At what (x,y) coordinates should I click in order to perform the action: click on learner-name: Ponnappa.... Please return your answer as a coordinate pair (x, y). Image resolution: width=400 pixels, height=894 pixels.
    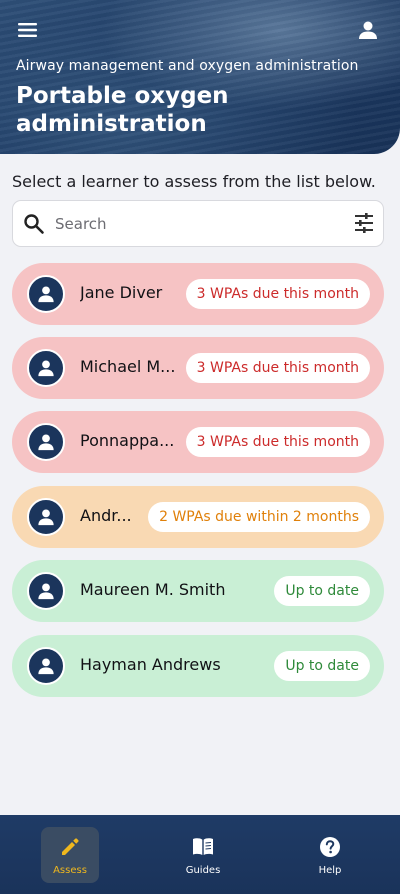
    Looking at the image, I should click on (127, 440).